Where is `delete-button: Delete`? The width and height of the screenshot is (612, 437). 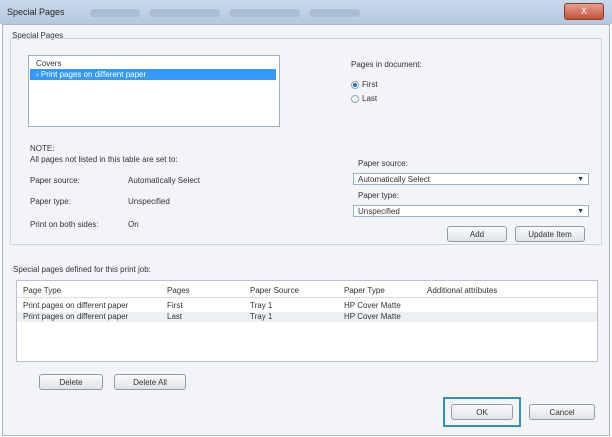
delete-button: Delete is located at coordinates (71, 382).